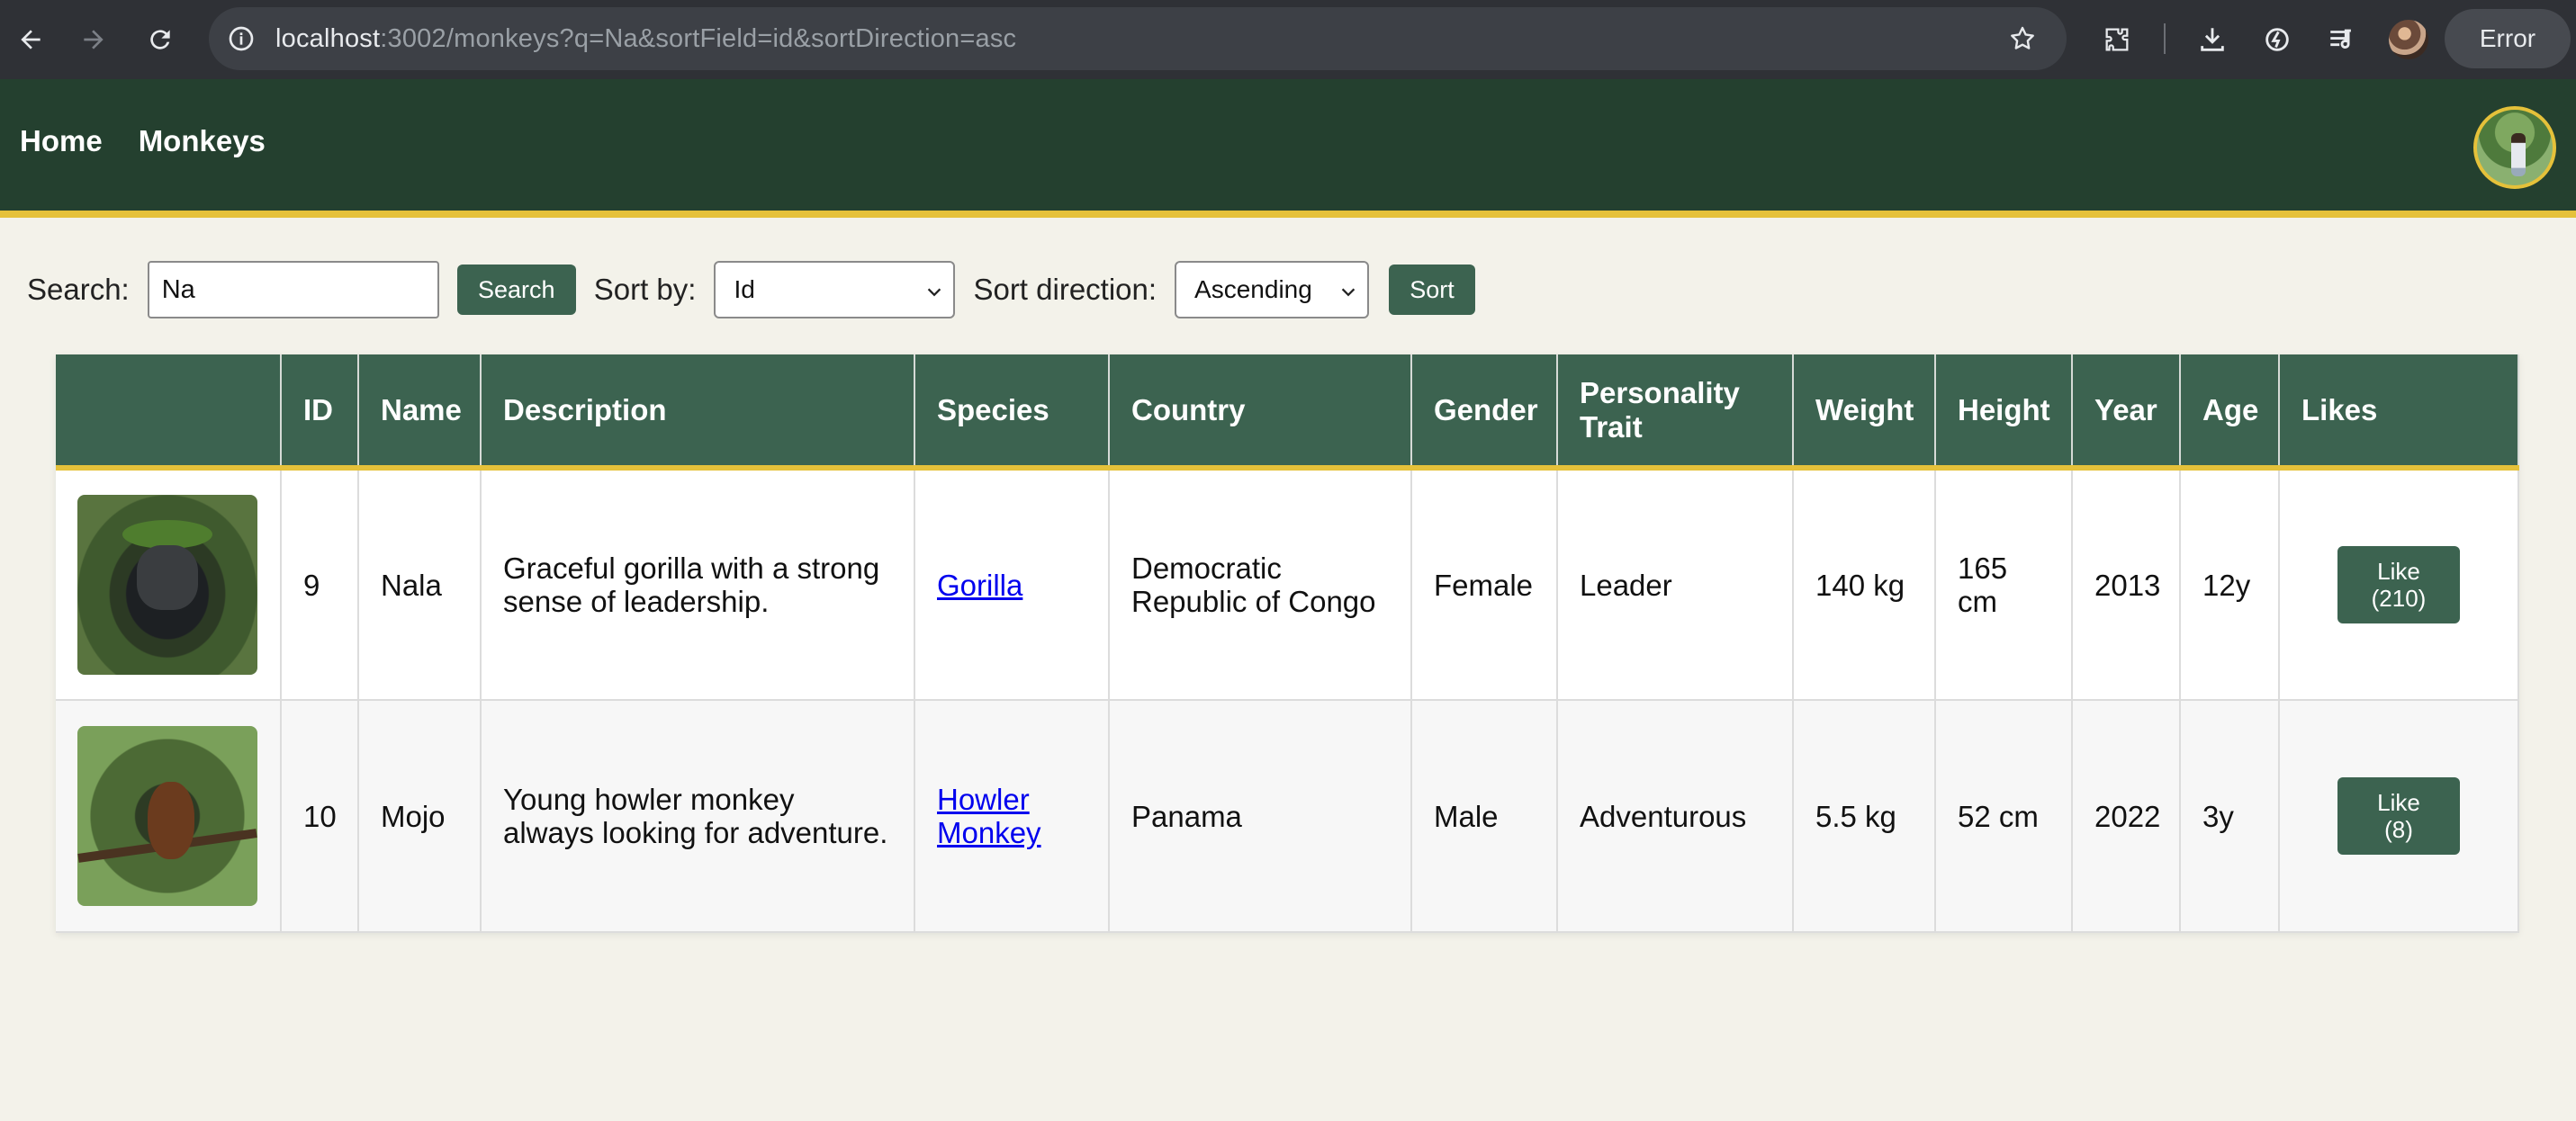 The height and width of the screenshot is (1121, 2576). What do you see at coordinates (320, 413) in the screenshot?
I see `column-header-id: ID` at bounding box center [320, 413].